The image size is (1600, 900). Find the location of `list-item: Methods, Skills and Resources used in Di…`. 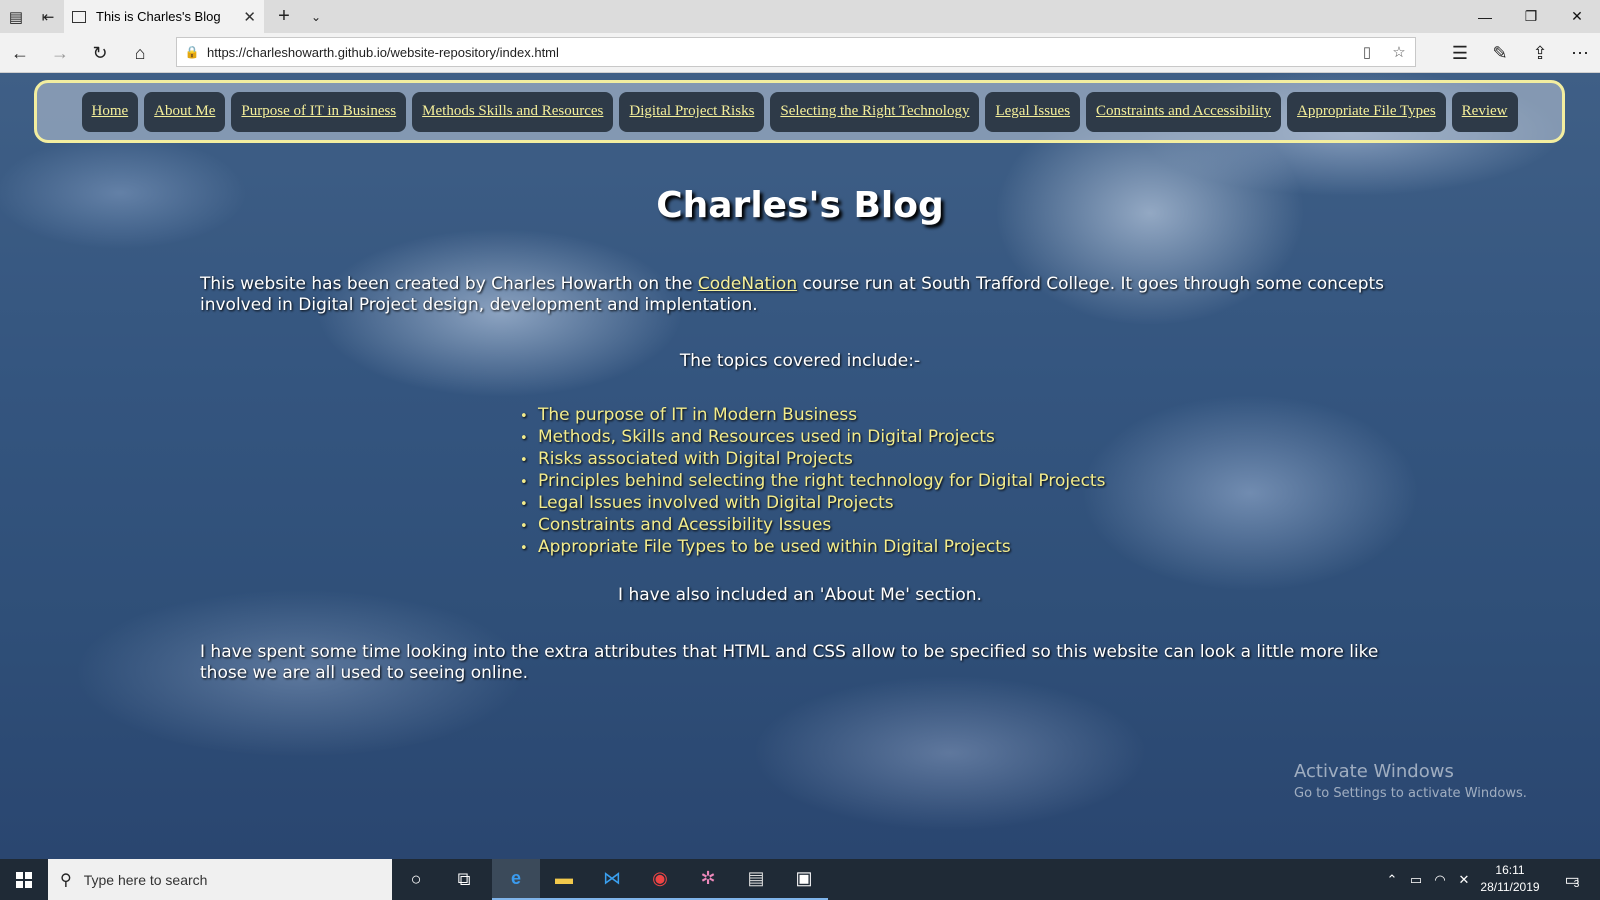

list-item: Methods, Skills and Resources used in Di… is located at coordinates (812, 438).